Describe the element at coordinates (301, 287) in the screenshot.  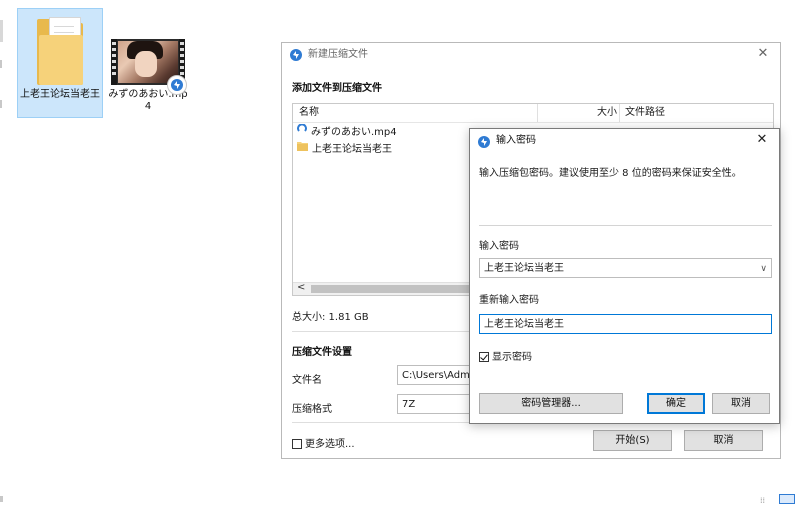
I see `scroll-left-icon: <` at that location.